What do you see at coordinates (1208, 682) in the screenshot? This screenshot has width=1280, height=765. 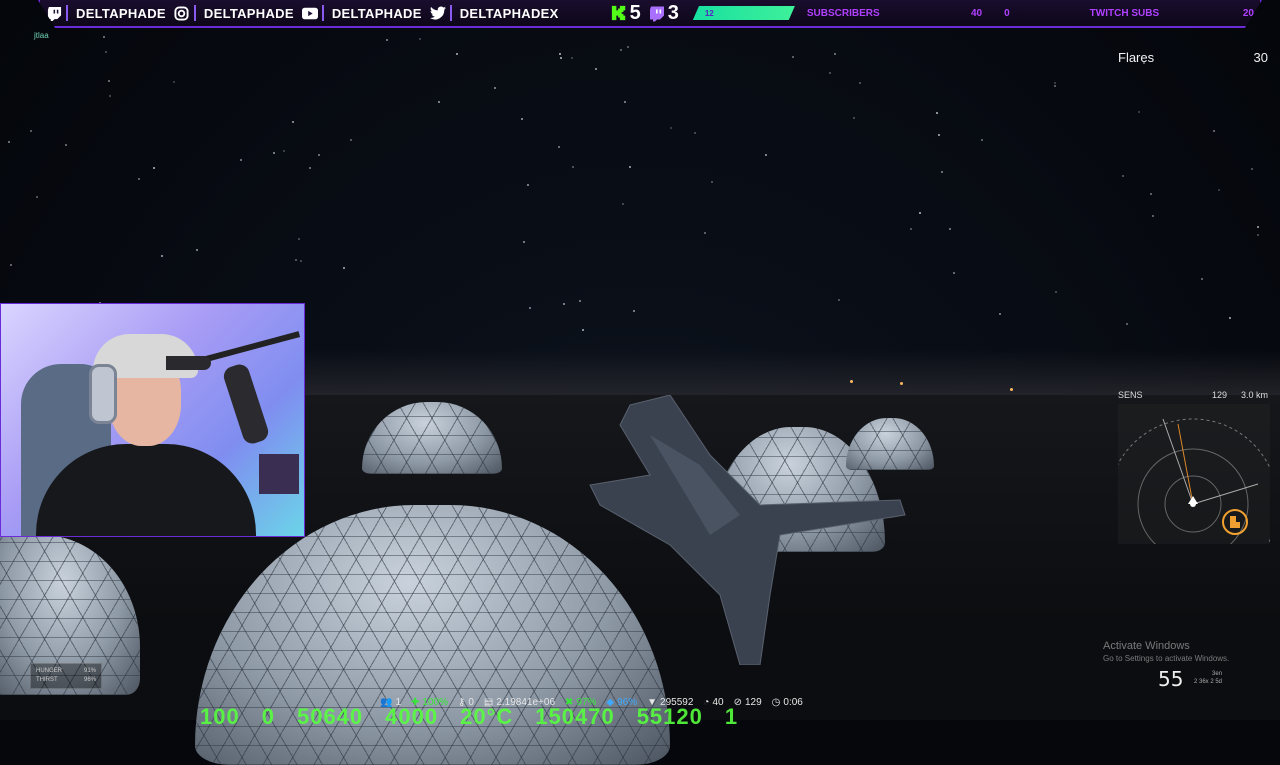 I see `speed-sub-line: 2 36x 2 5d` at bounding box center [1208, 682].